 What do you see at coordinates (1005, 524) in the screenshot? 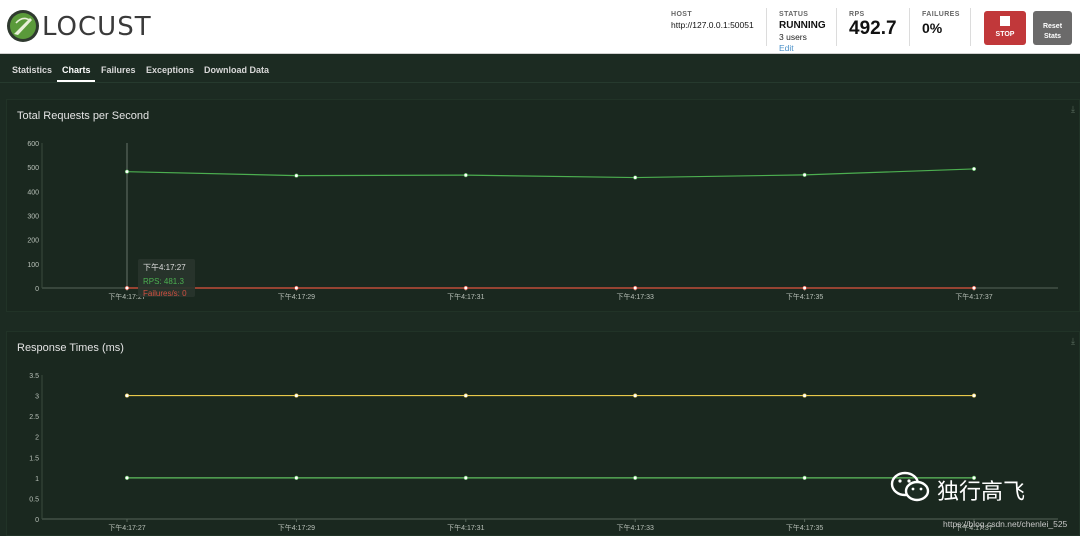
I see `watermark-url: https://blog.csdn.net/chenlei_525` at bounding box center [1005, 524].